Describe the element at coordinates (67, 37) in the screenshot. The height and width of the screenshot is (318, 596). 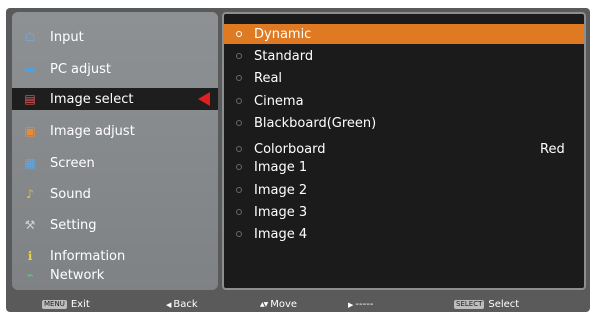
I see `menu-item-label: Input` at that location.